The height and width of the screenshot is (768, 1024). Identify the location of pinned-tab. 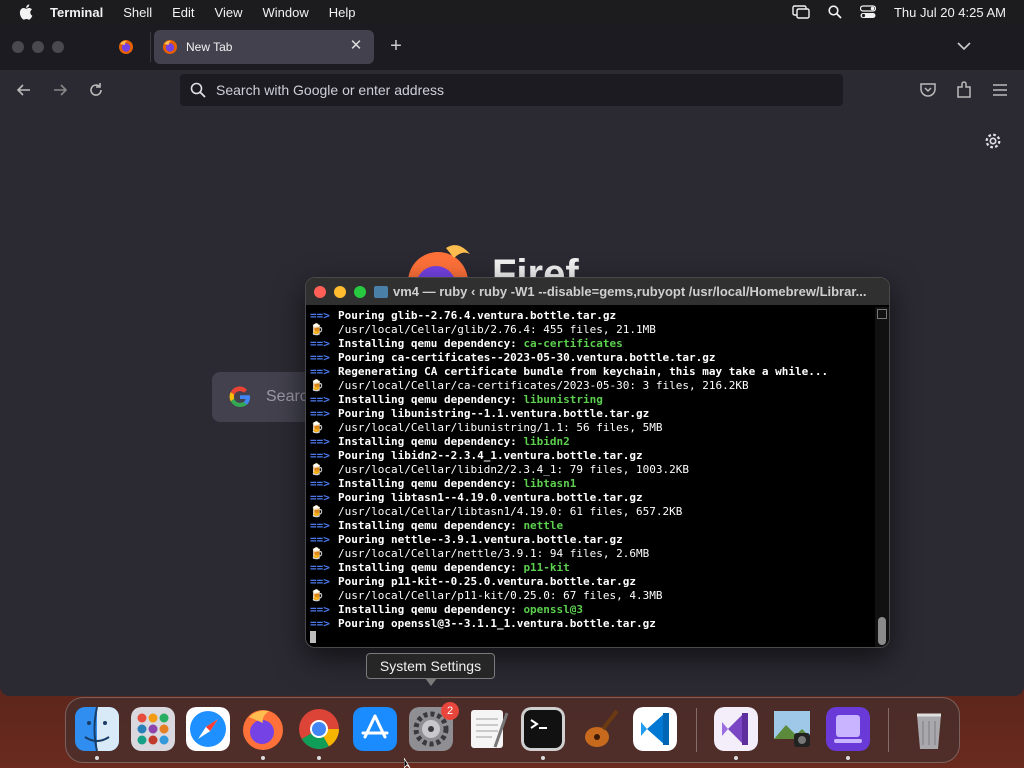
(126, 47).